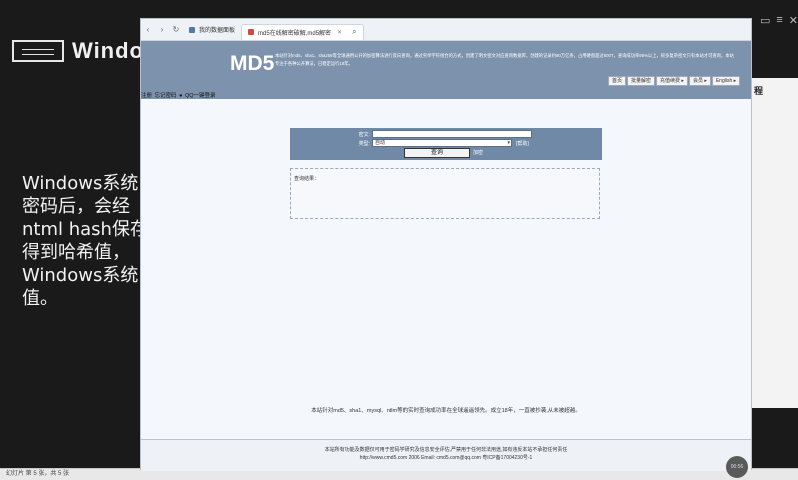  I want to click on type-row: 类型: 自动 ▾ [帮助], so click(446, 143).